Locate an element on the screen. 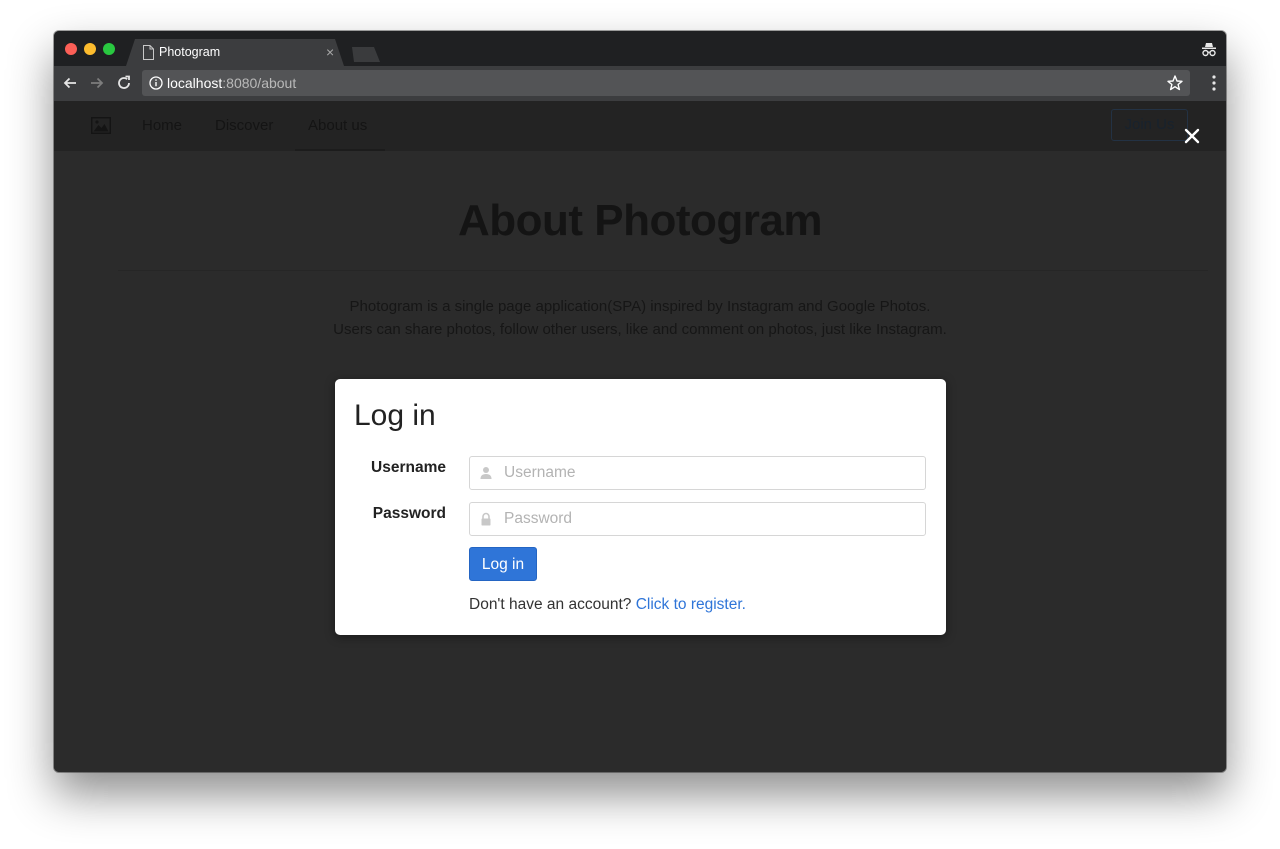 Image resolution: width=1280 pixels, height=849 pixels. maximize-window-button is located at coordinates (109, 49).